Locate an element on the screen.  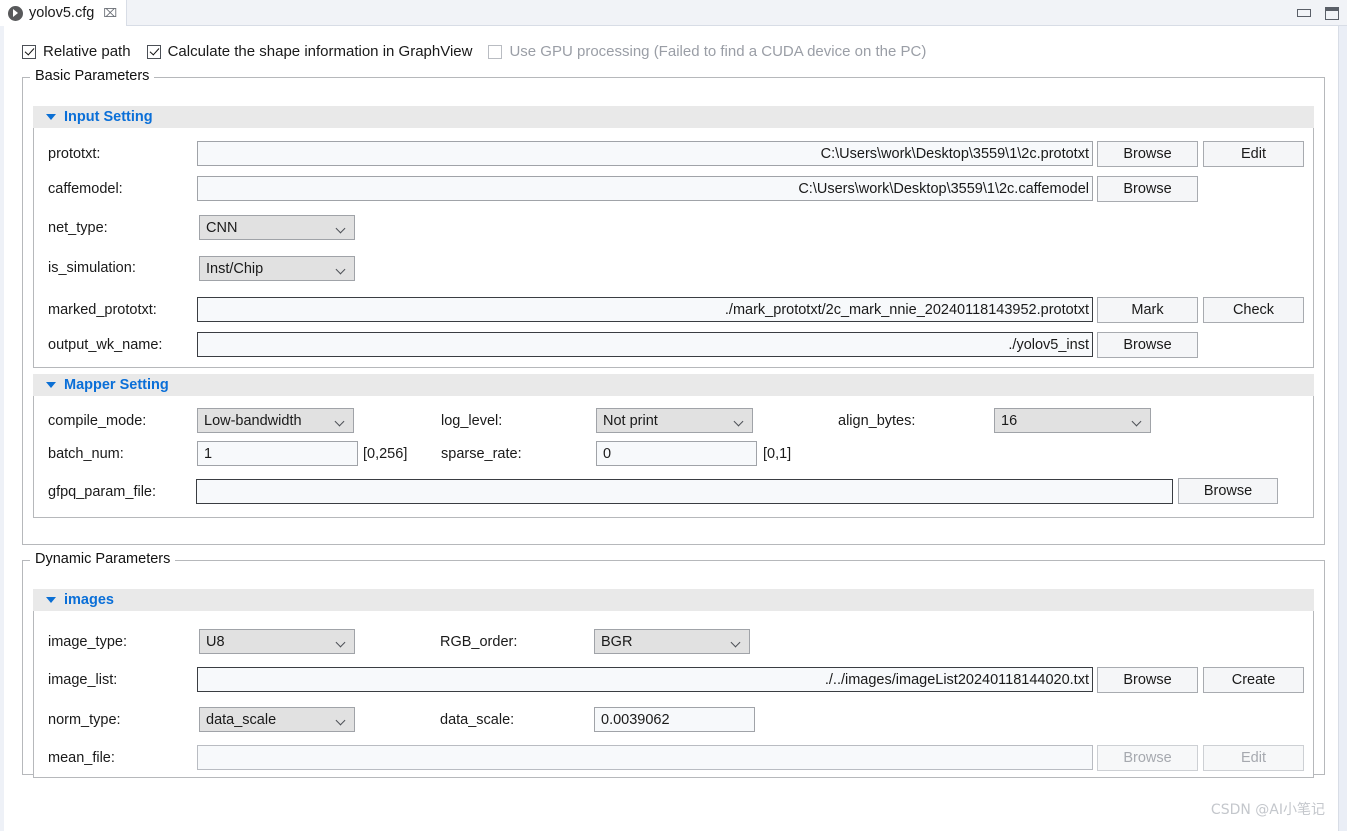
compile-mode-value: Low-bandwidth is located at coordinates (253, 420).